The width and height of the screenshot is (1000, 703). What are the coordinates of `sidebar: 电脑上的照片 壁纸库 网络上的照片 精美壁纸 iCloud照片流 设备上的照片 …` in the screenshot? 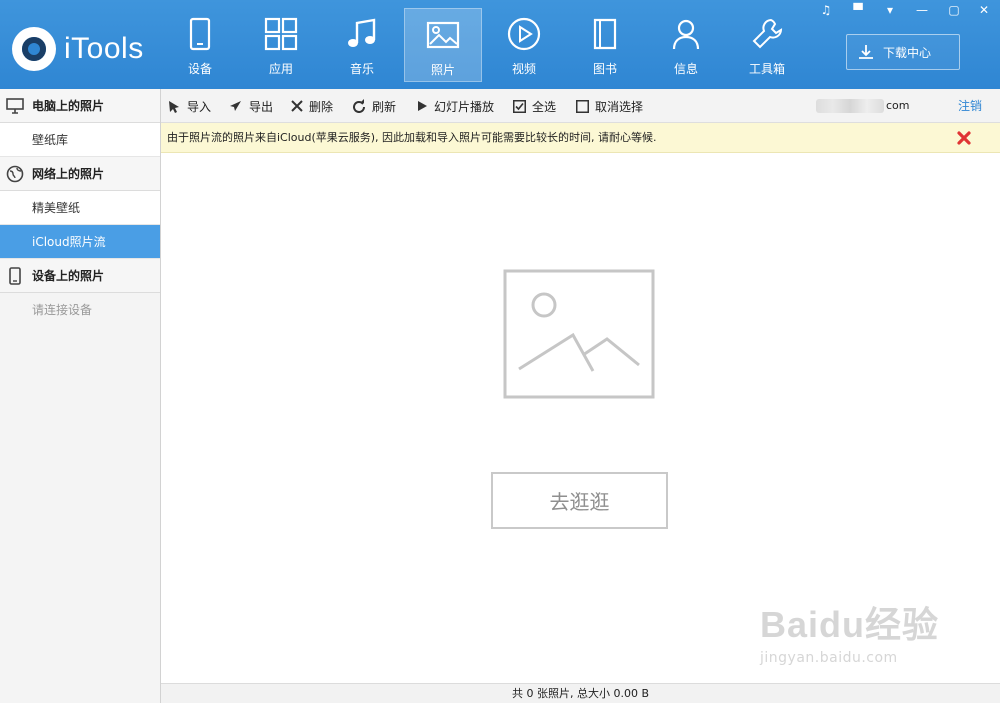 It's located at (80, 396).